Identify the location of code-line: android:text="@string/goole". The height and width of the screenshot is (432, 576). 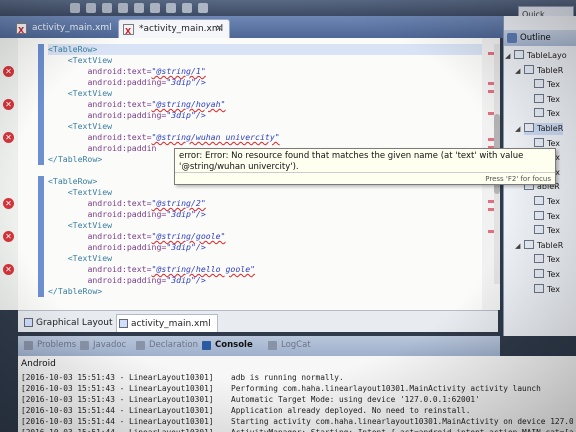
(267, 236).